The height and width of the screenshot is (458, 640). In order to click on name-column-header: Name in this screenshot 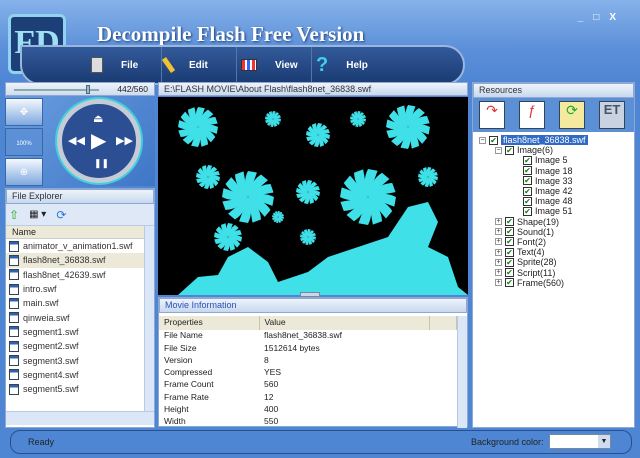, I will do `click(75, 232)`.